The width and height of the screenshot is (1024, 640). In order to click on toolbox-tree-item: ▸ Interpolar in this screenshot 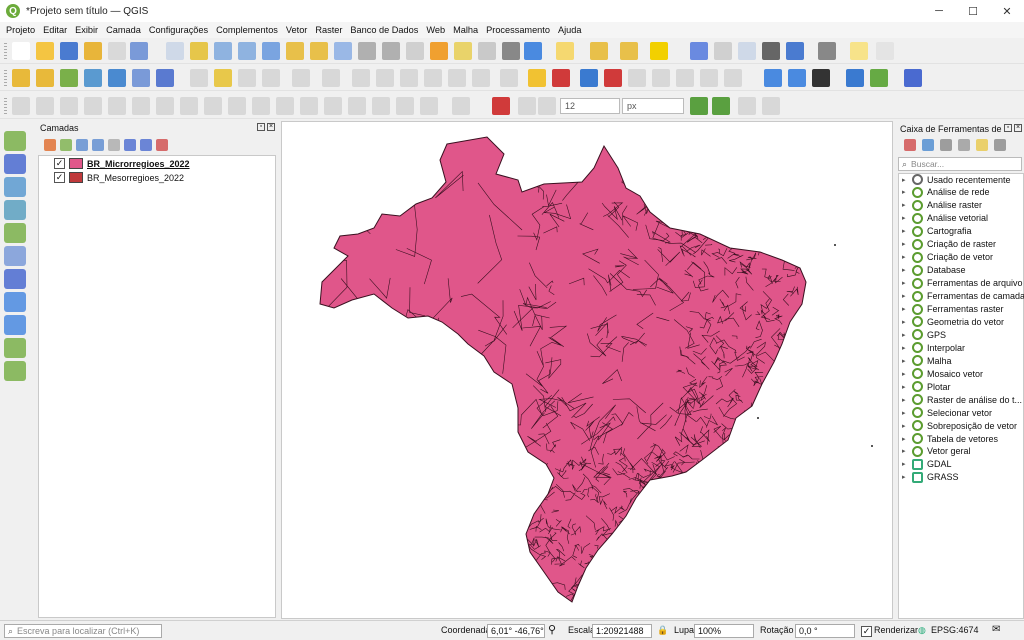, I will do `click(933, 347)`.